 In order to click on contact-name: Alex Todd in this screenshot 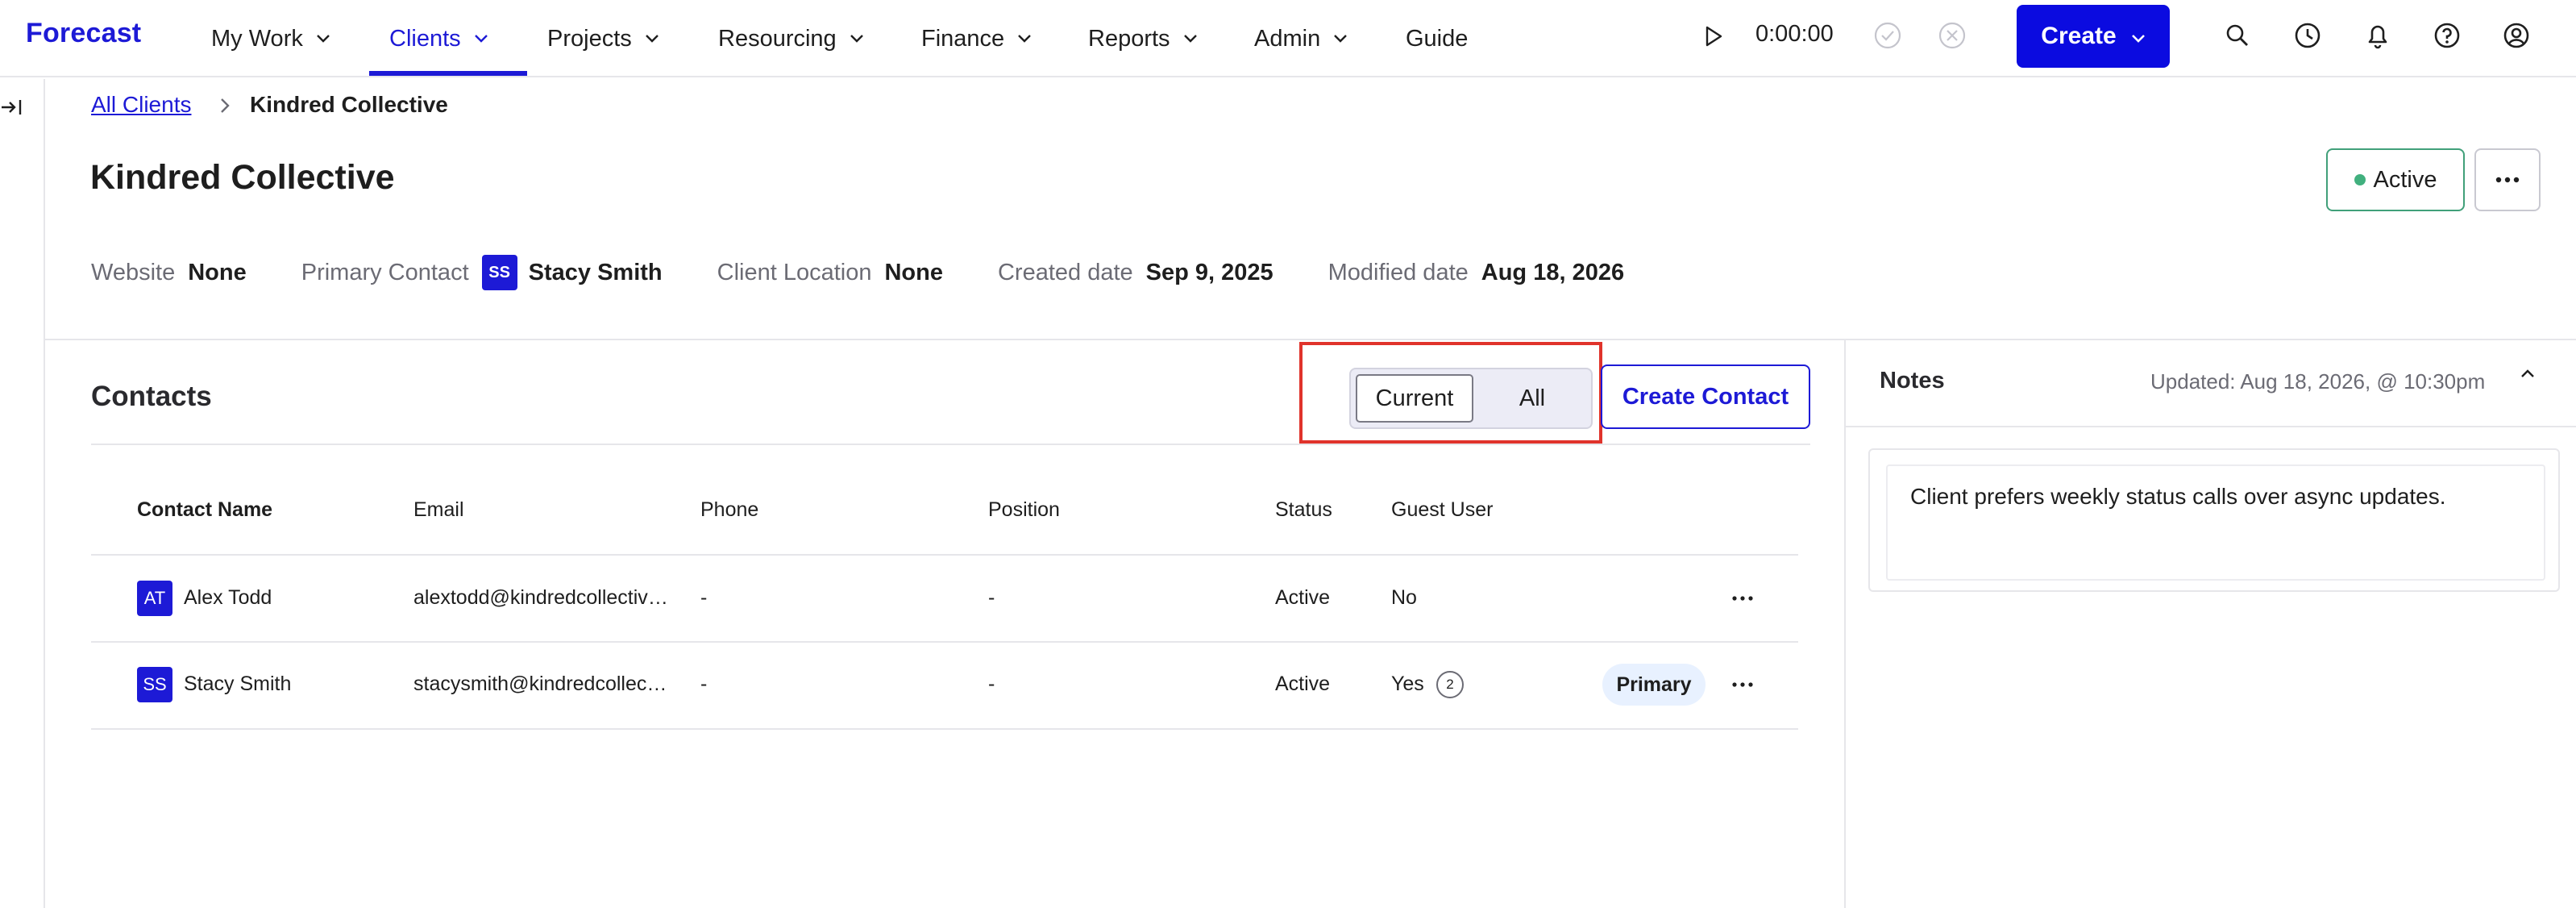, I will do `click(228, 598)`.